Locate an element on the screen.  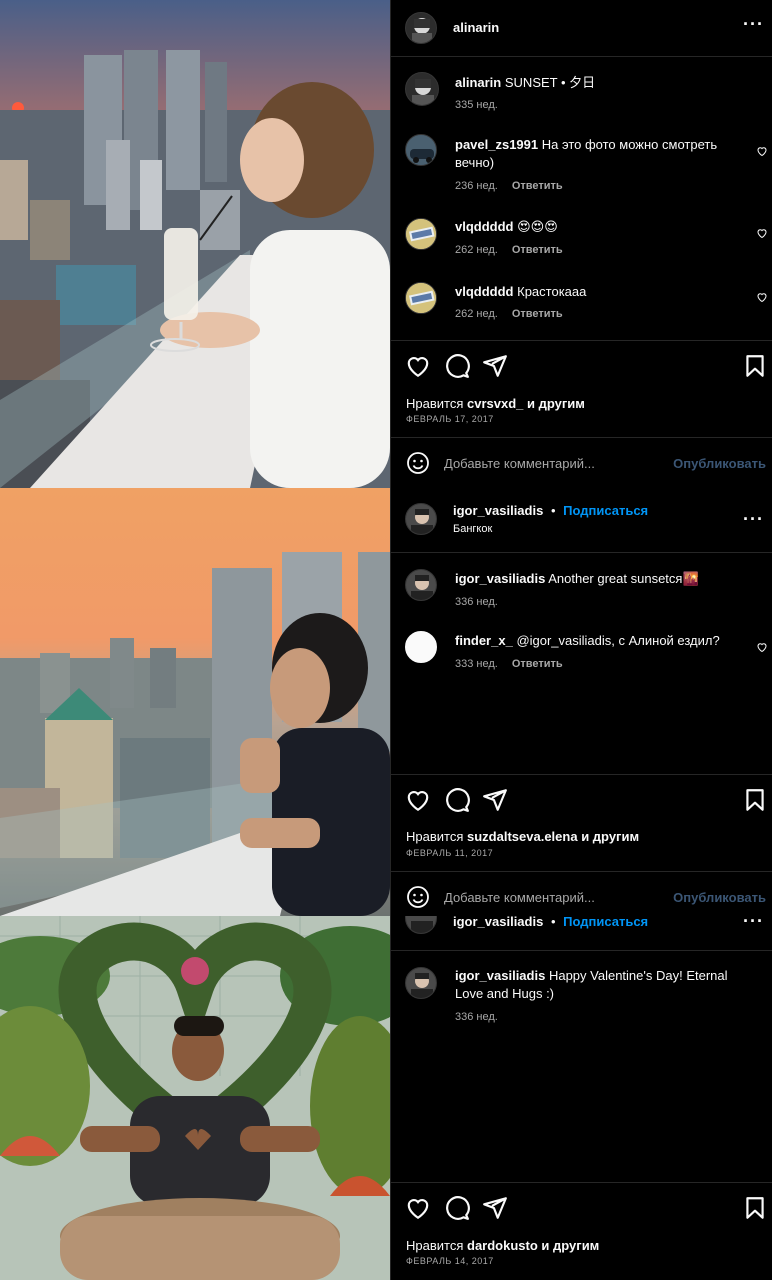
comment-username: pavel_zs1991 is located at coordinates (496, 144).